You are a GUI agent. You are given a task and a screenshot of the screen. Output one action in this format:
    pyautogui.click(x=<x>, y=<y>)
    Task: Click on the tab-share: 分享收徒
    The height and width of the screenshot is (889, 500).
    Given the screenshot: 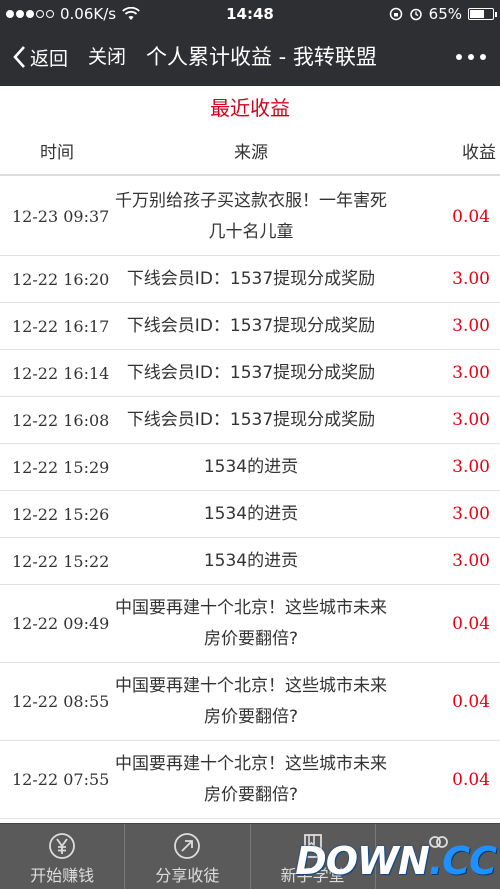 What is the action you would take?
    pyautogui.click(x=188, y=856)
    